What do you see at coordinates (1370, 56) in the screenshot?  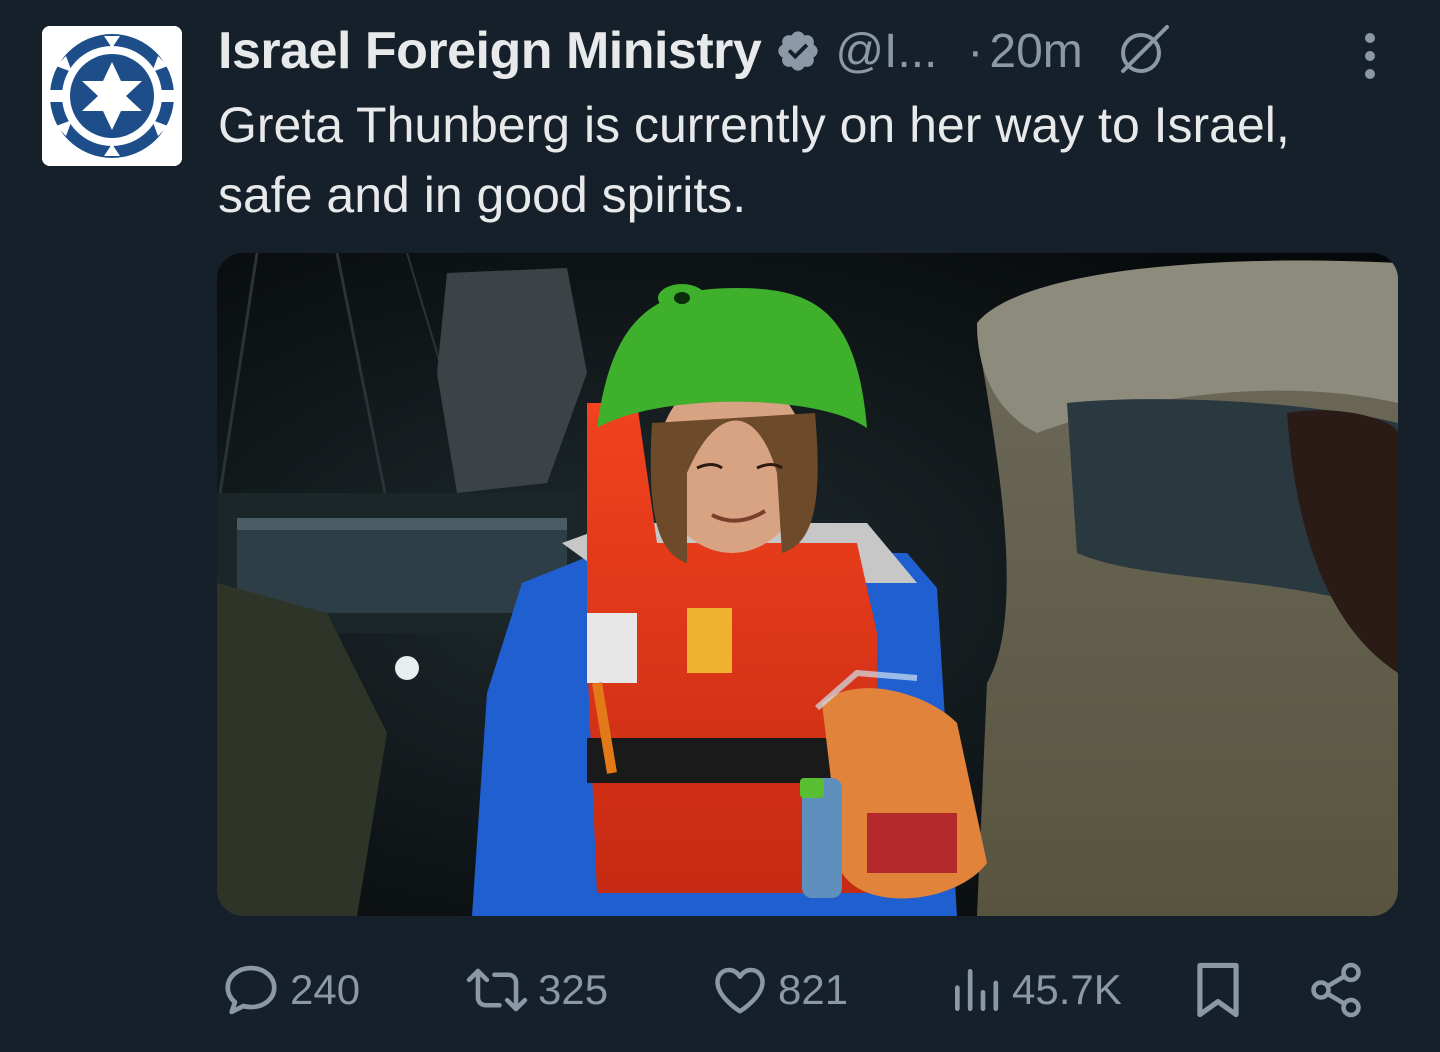 I see `more-options-icon` at bounding box center [1370, 56].